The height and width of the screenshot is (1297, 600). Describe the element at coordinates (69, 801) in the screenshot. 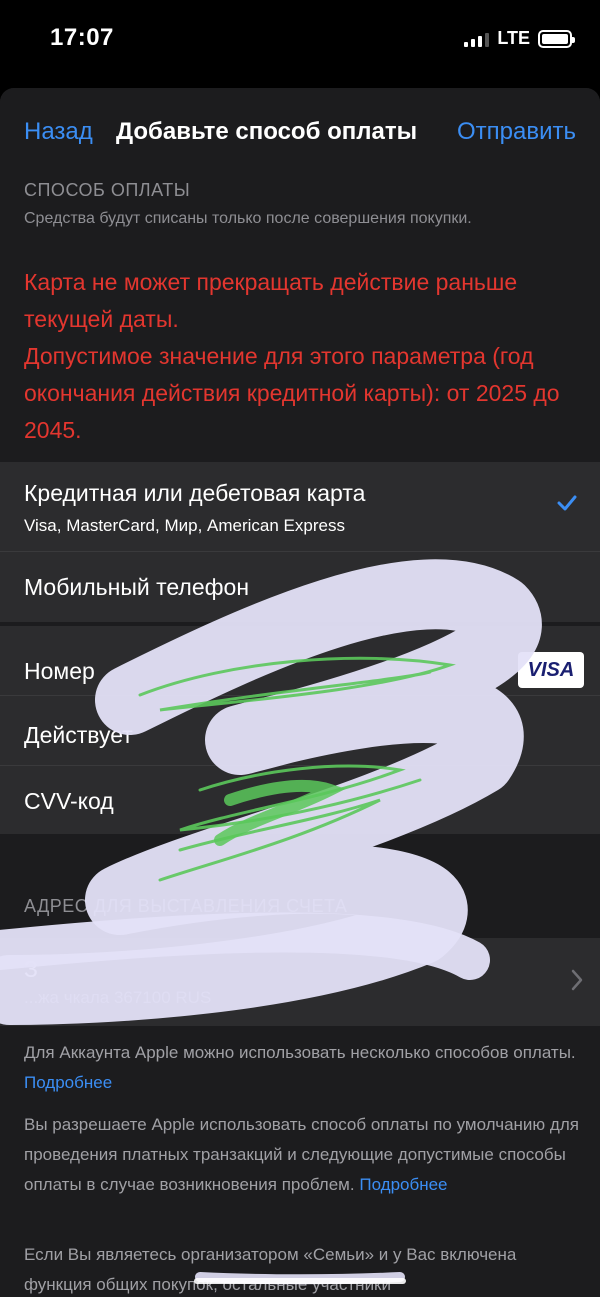

I see `card-cvv-label: CVV-код` at that location.